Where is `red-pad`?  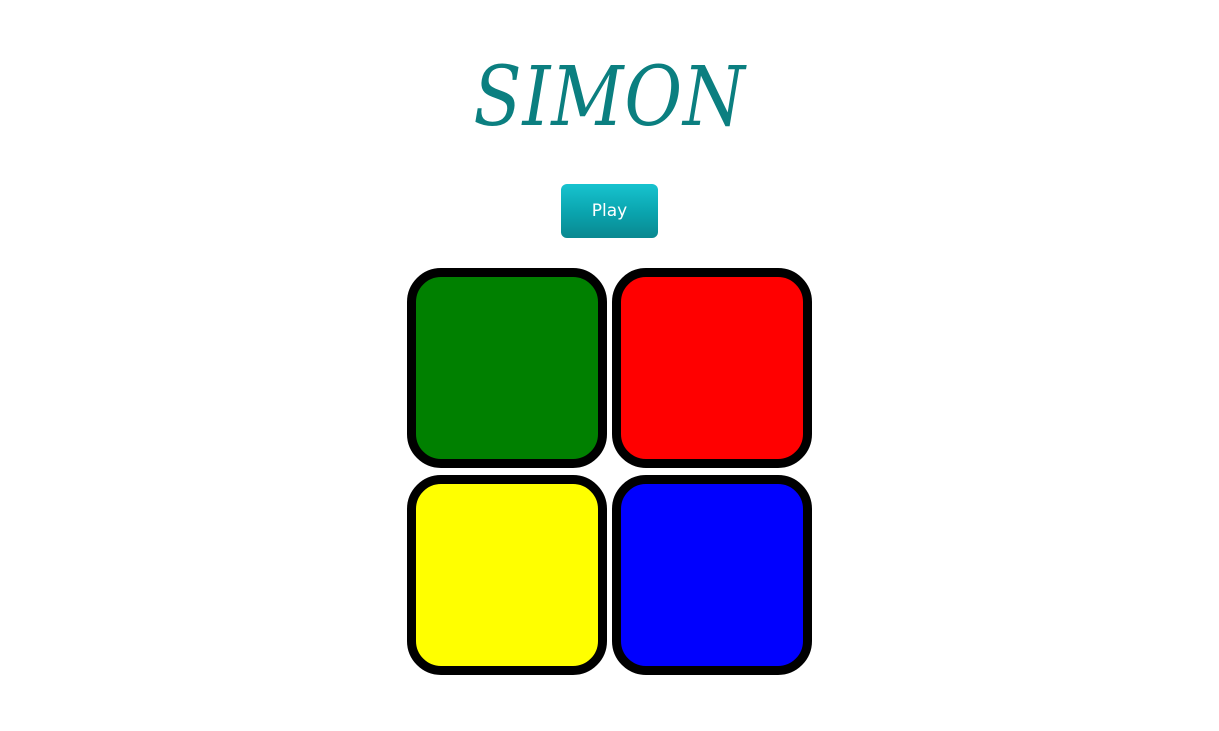 red-pad is located at coordinates (712, 368).